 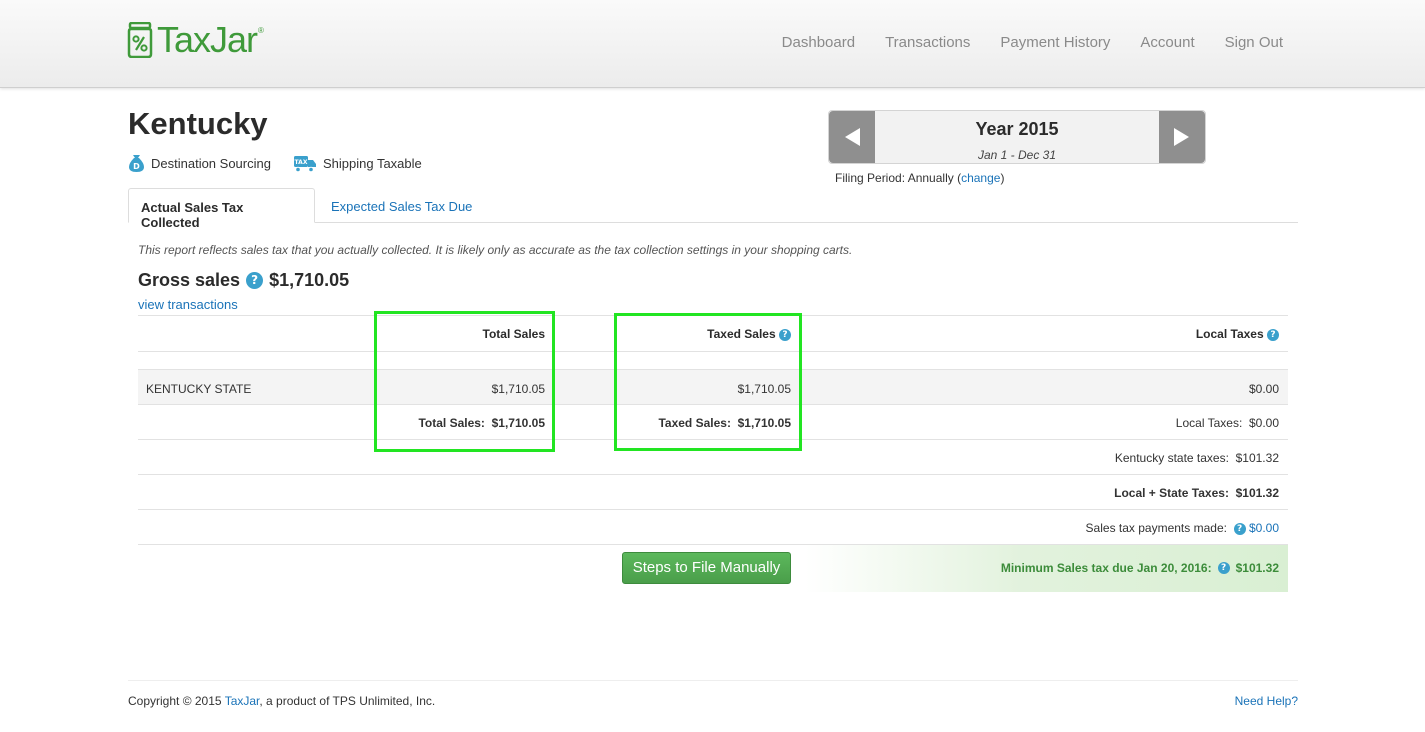 I want to click on badge-label: Shipping Taxable, so click(x=372, y=163).